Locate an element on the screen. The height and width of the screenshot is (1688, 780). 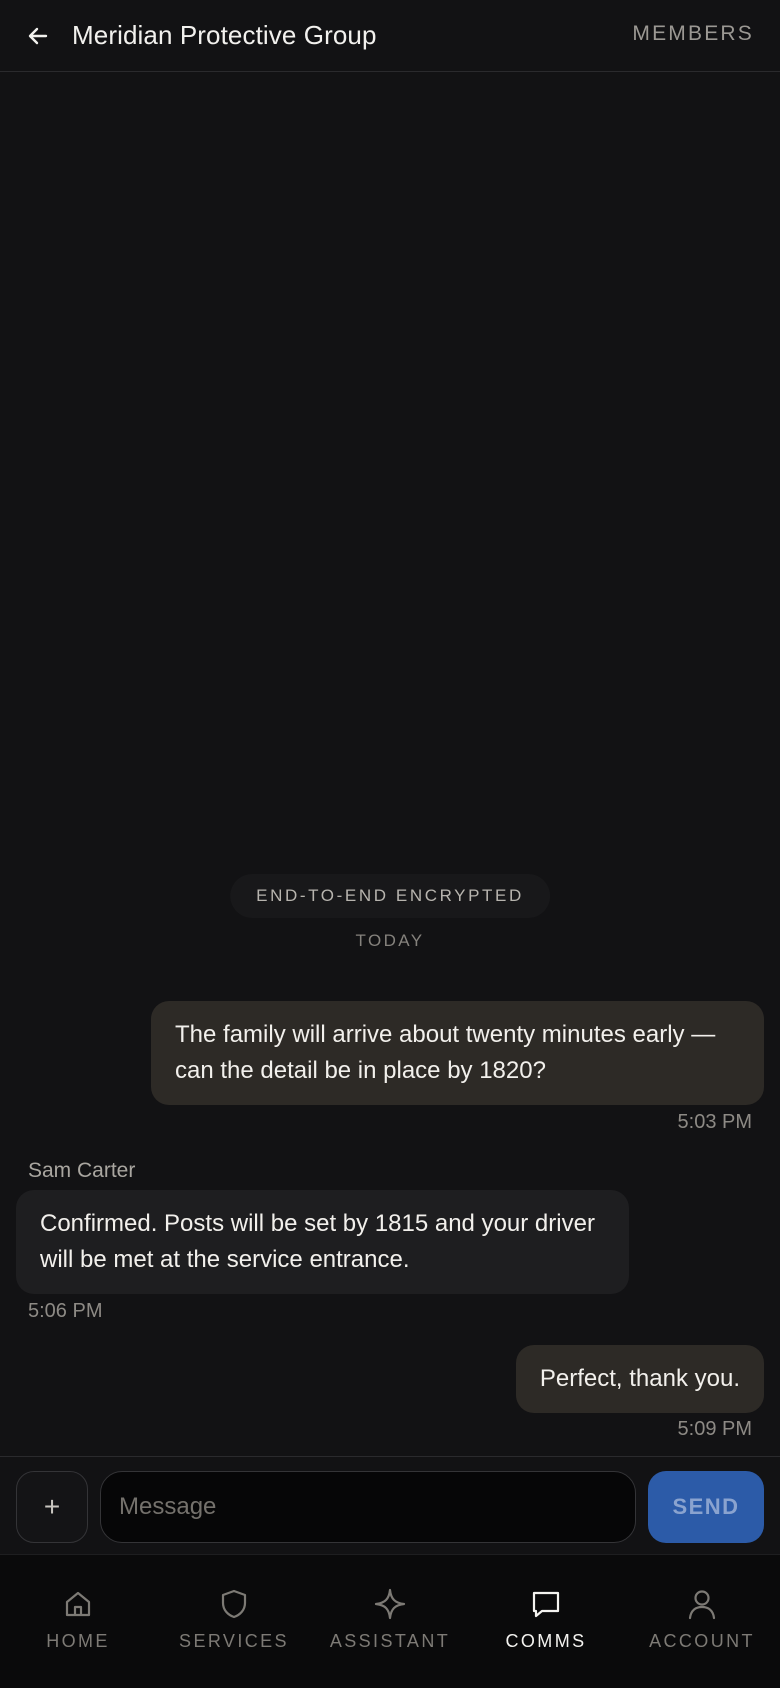
top-bar: Meridian Protective Group MEMBERS is located at coordinates (390, 36).